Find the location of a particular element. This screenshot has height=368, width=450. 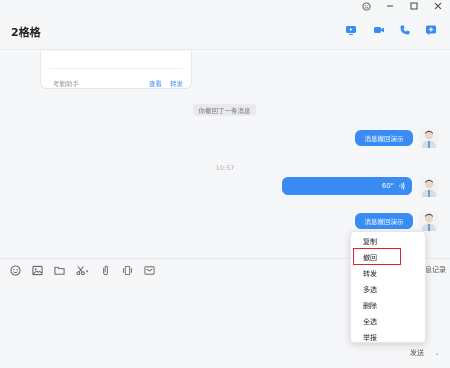

smiley-icon is located at coordinates (366, 6).